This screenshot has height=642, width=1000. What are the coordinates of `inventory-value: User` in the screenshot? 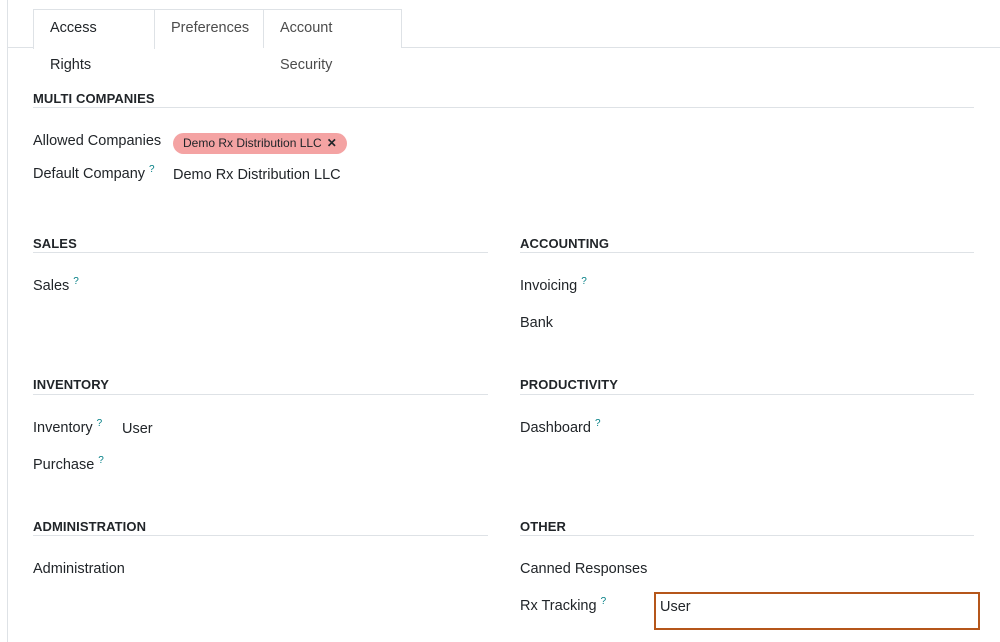 It's located at (137, 429).